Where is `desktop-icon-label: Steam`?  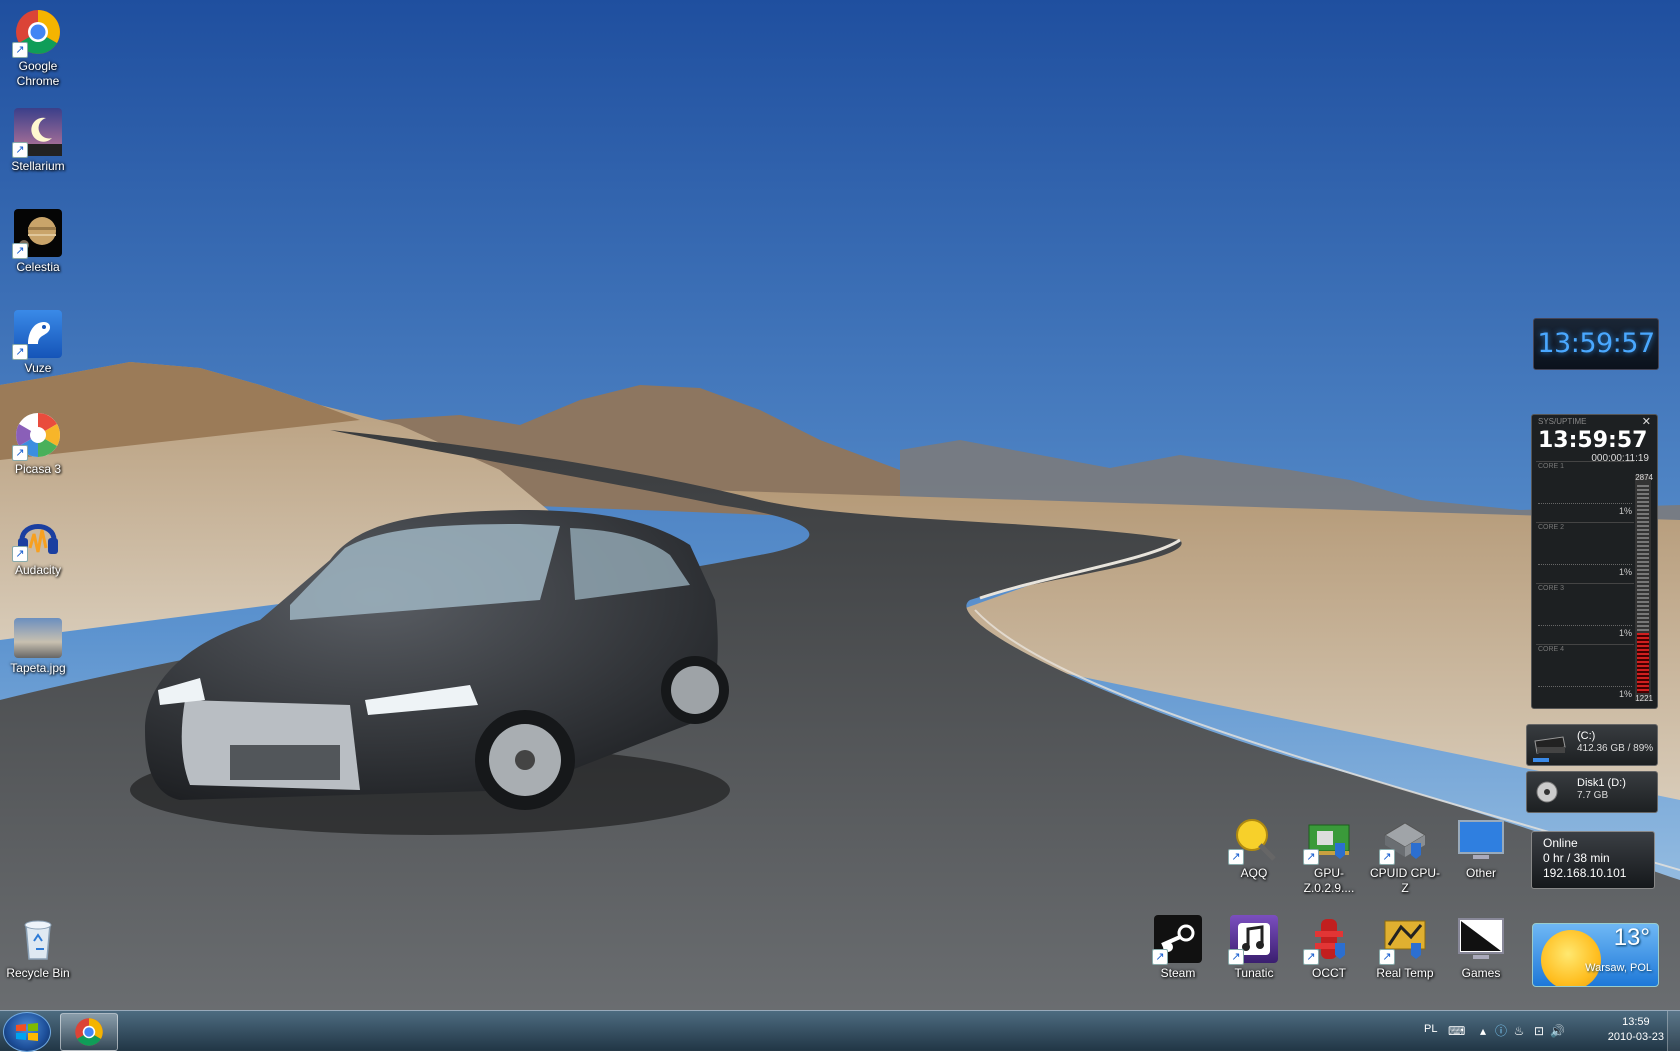 desktop-icon-label: Steam is located at coordinates (1178, 973).